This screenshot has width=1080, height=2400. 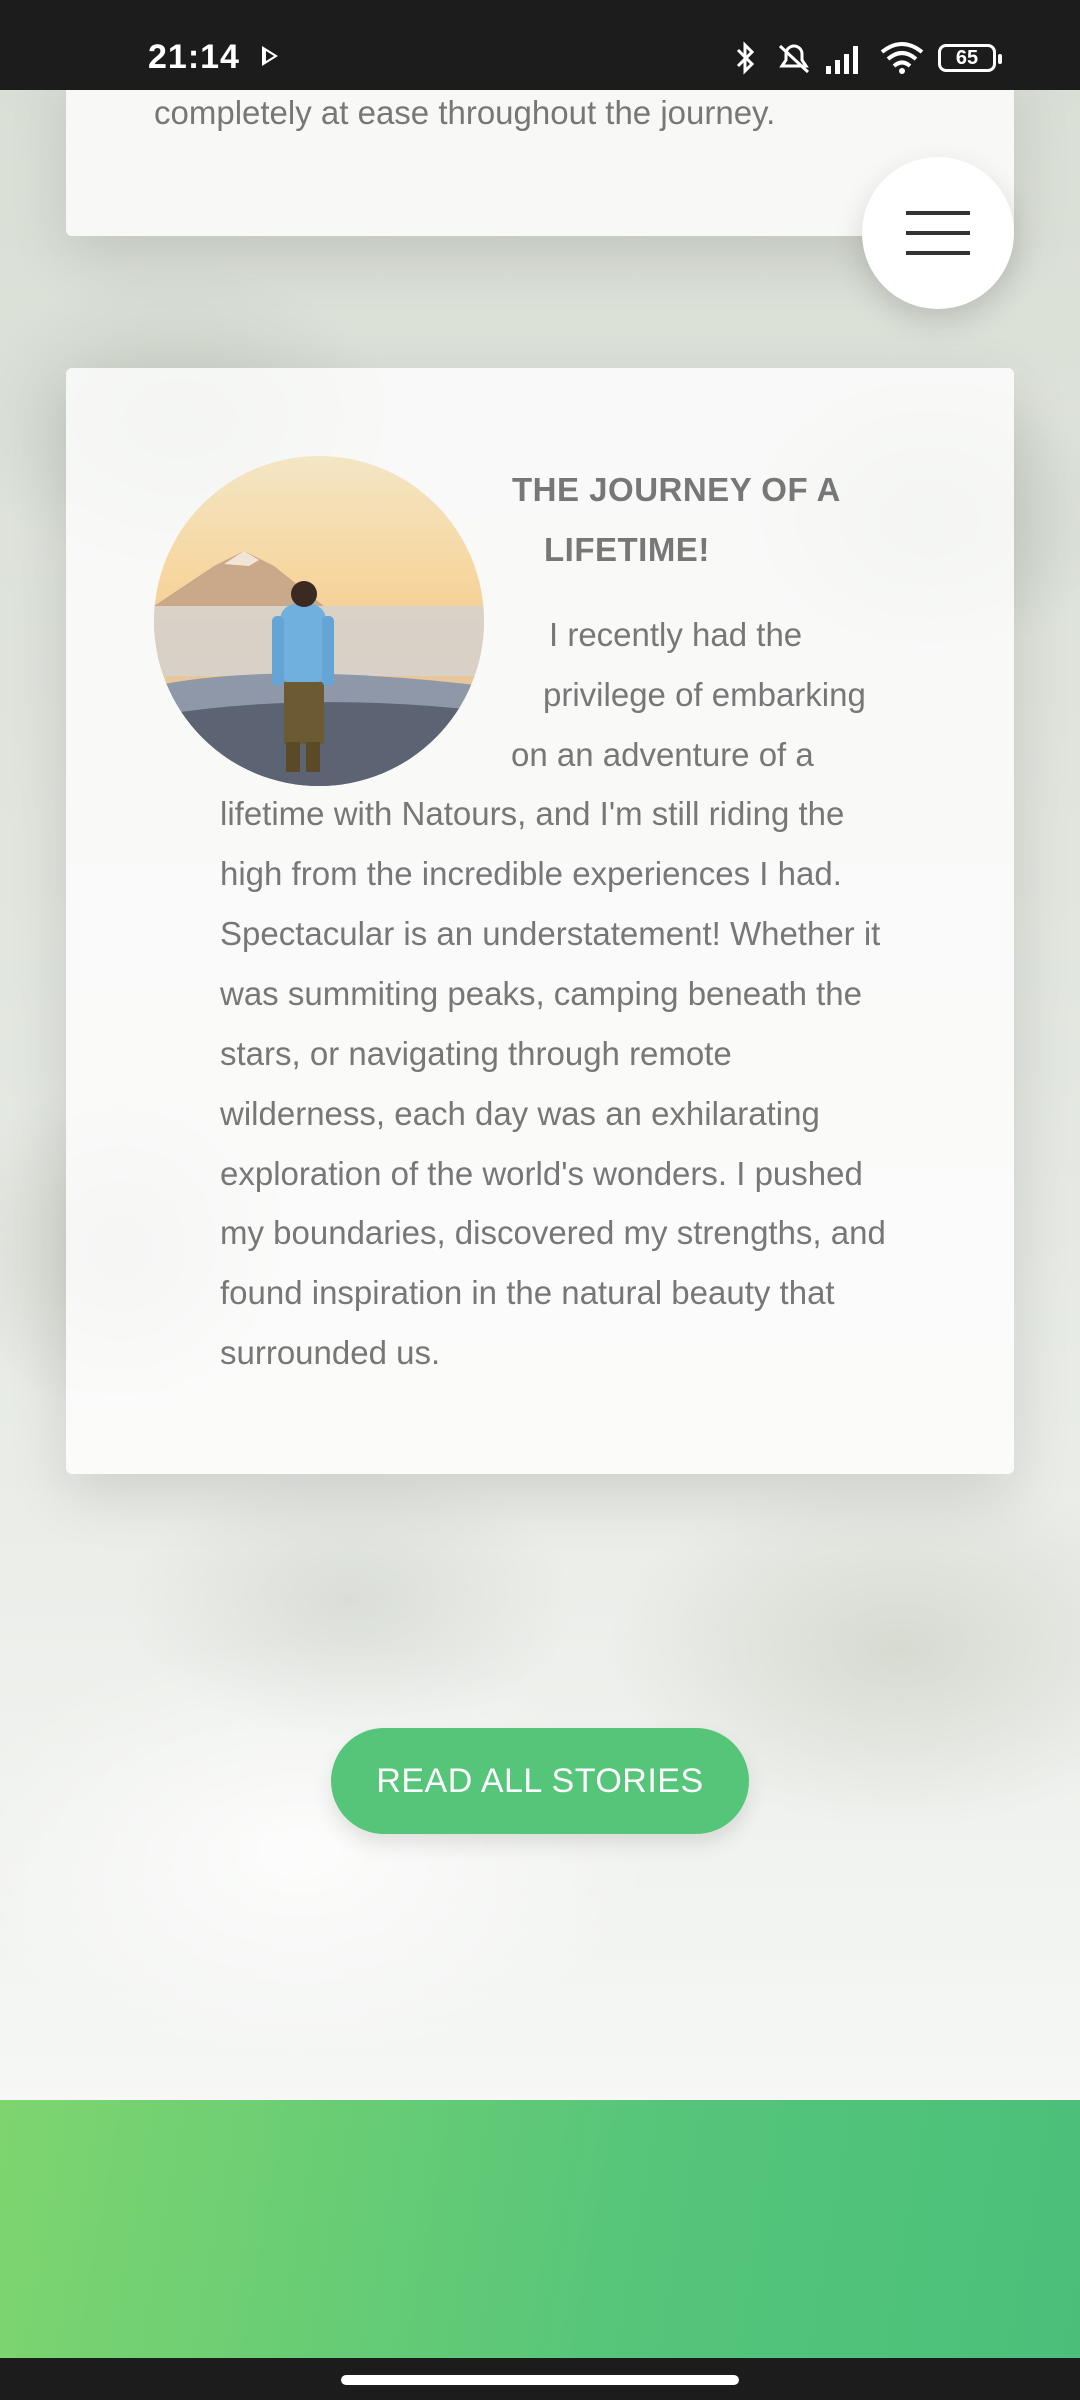 What do you see at coordinates (520, 1113) in the screenshot?
I see `story-line: wilderness, each day was an exhilarating` at bounding box center [520, 1113].